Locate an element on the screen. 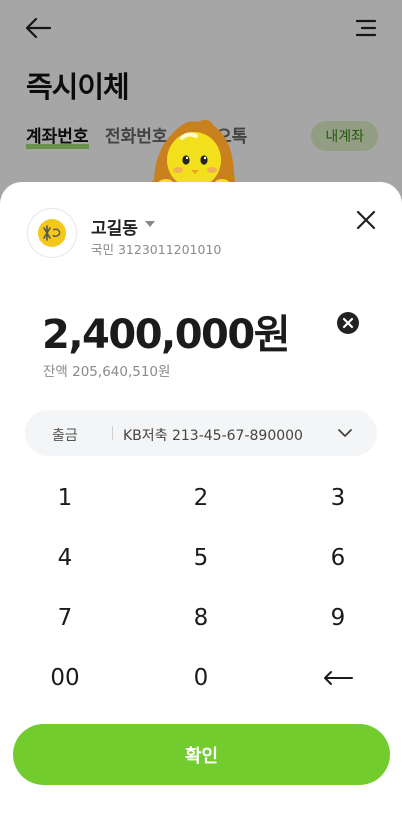  key-7: 7 is located at coordinates (65, 618).